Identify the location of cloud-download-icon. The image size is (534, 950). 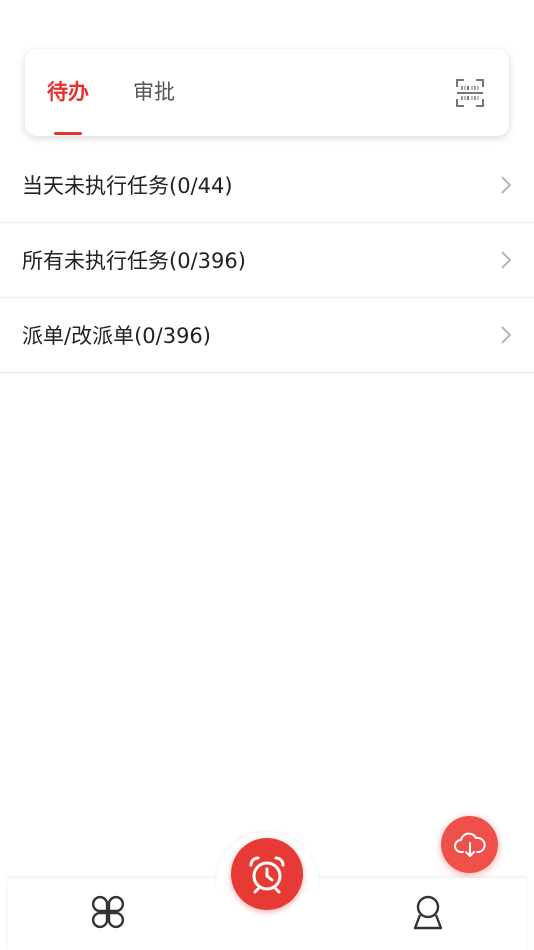
(469, 844).